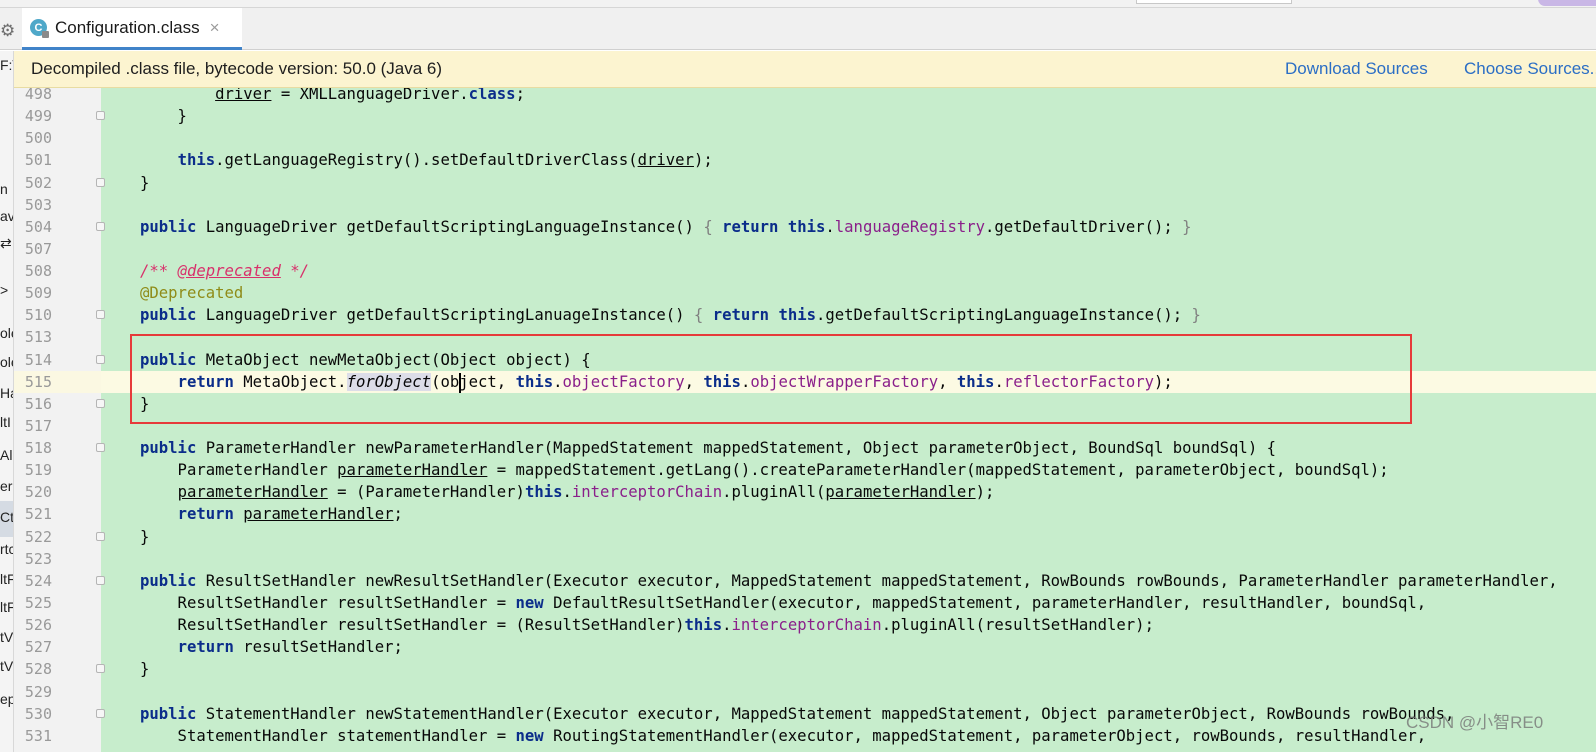 The height and width of the screenshot is (752, 1596). I want to click on project-tree-item: rtc, so click(6, 549).